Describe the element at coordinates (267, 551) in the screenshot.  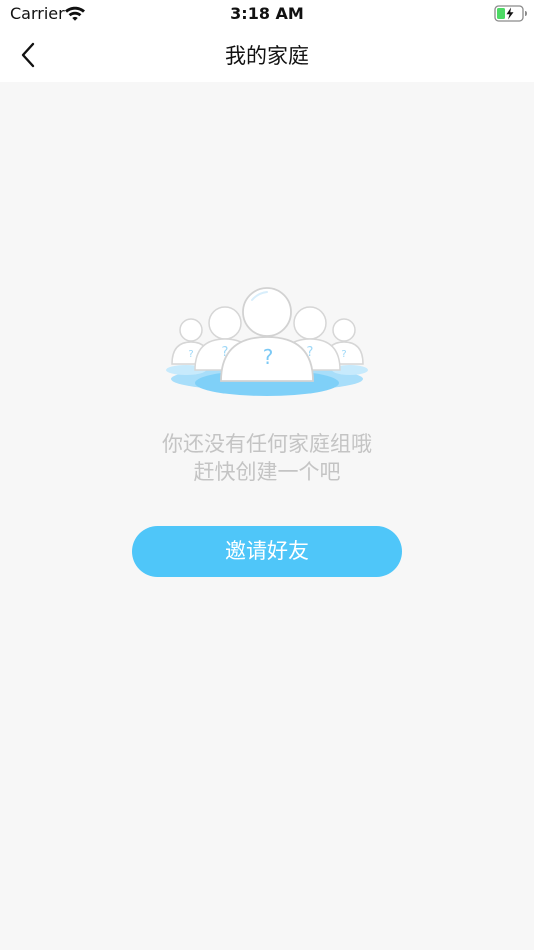
I see `invite-friends-button: 邀请好友` at that location.